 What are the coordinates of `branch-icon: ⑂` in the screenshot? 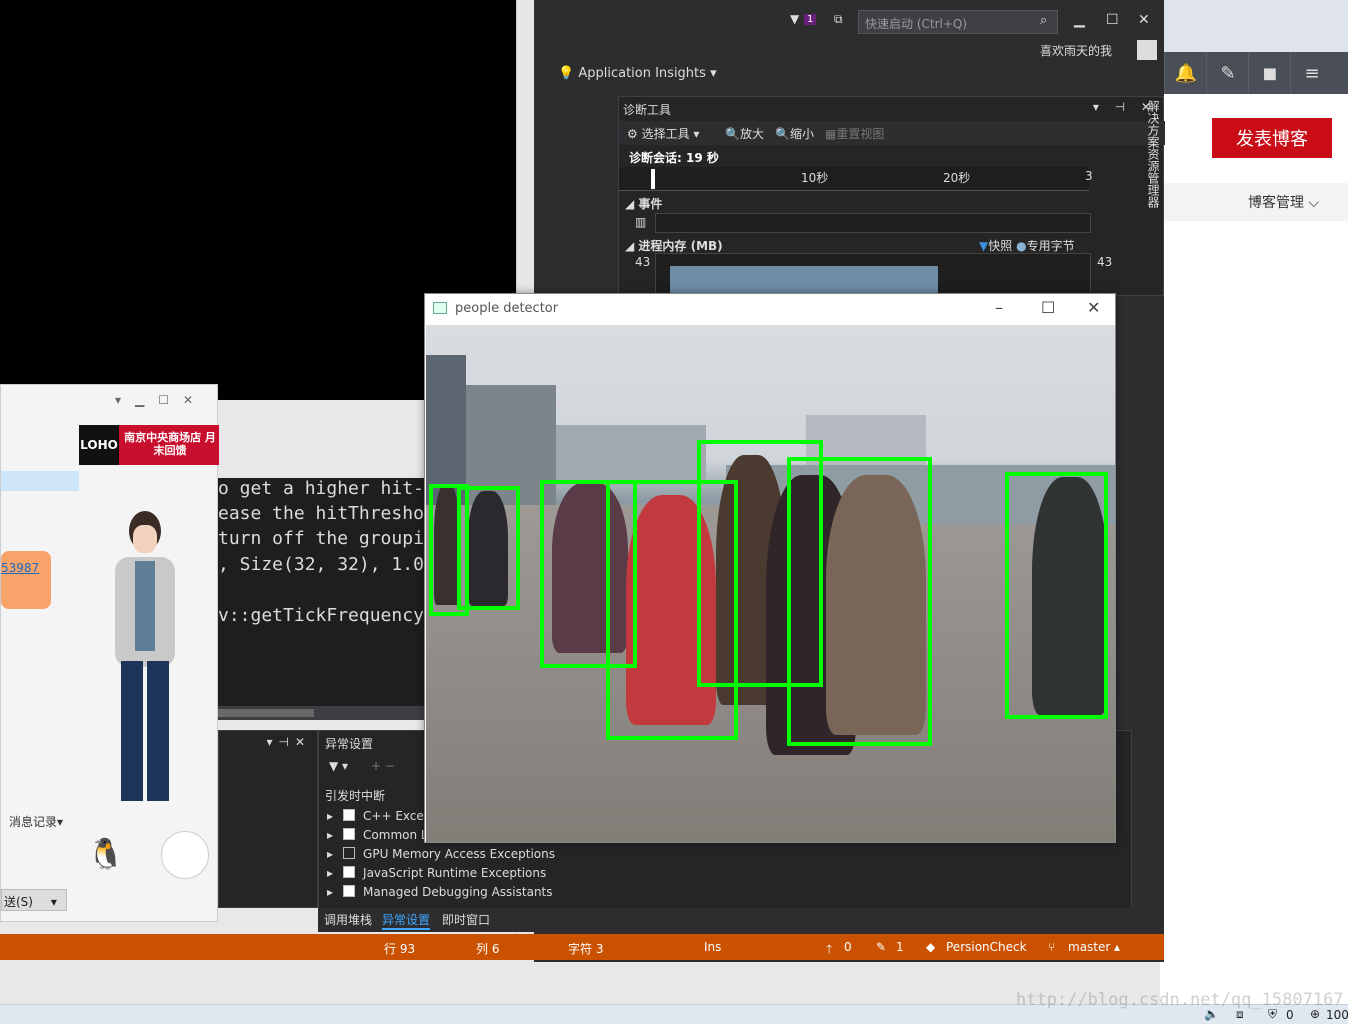 It's located at (1052, 947).